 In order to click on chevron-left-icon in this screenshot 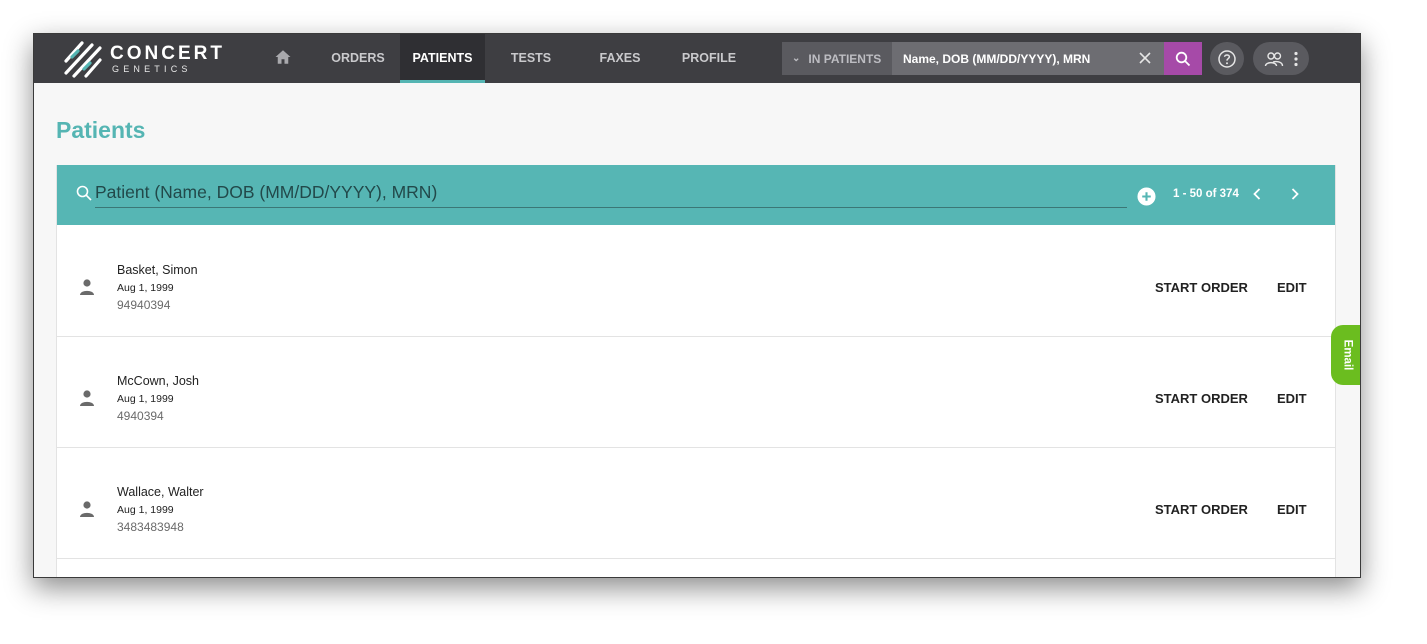, I will do `click(1257, 194)`.